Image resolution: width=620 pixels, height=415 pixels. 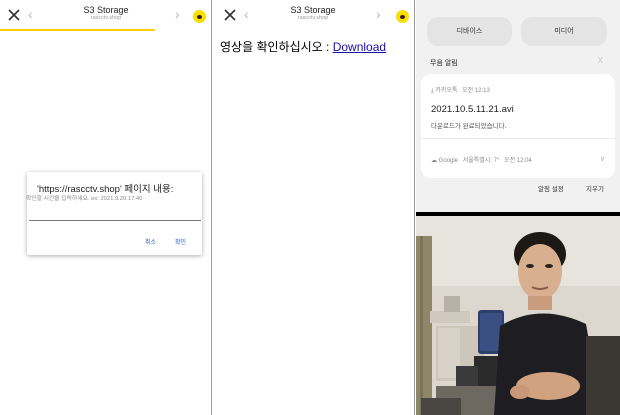 I want to click on google-notification-row: ☁ Google 서울특별시: 7° 오전 12:04, so click(x=481, y=159).